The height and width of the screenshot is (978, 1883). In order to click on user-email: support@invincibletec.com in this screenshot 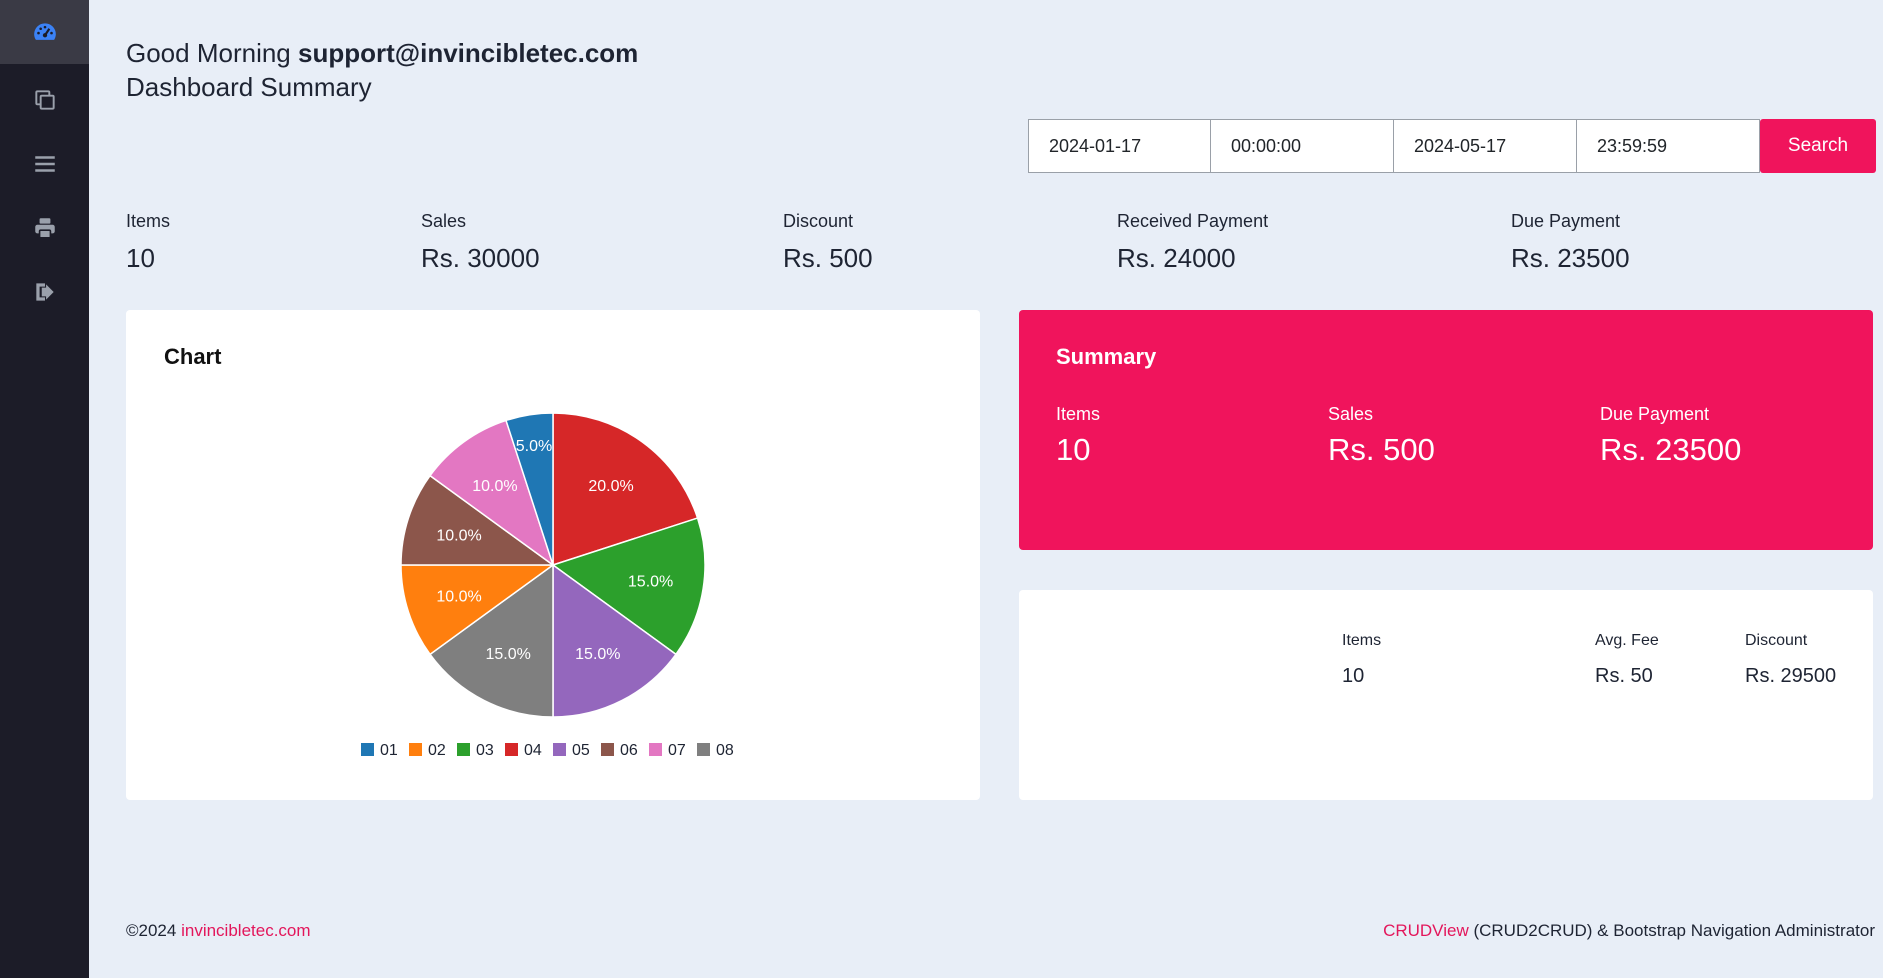, I will do `click(468, 53)`.